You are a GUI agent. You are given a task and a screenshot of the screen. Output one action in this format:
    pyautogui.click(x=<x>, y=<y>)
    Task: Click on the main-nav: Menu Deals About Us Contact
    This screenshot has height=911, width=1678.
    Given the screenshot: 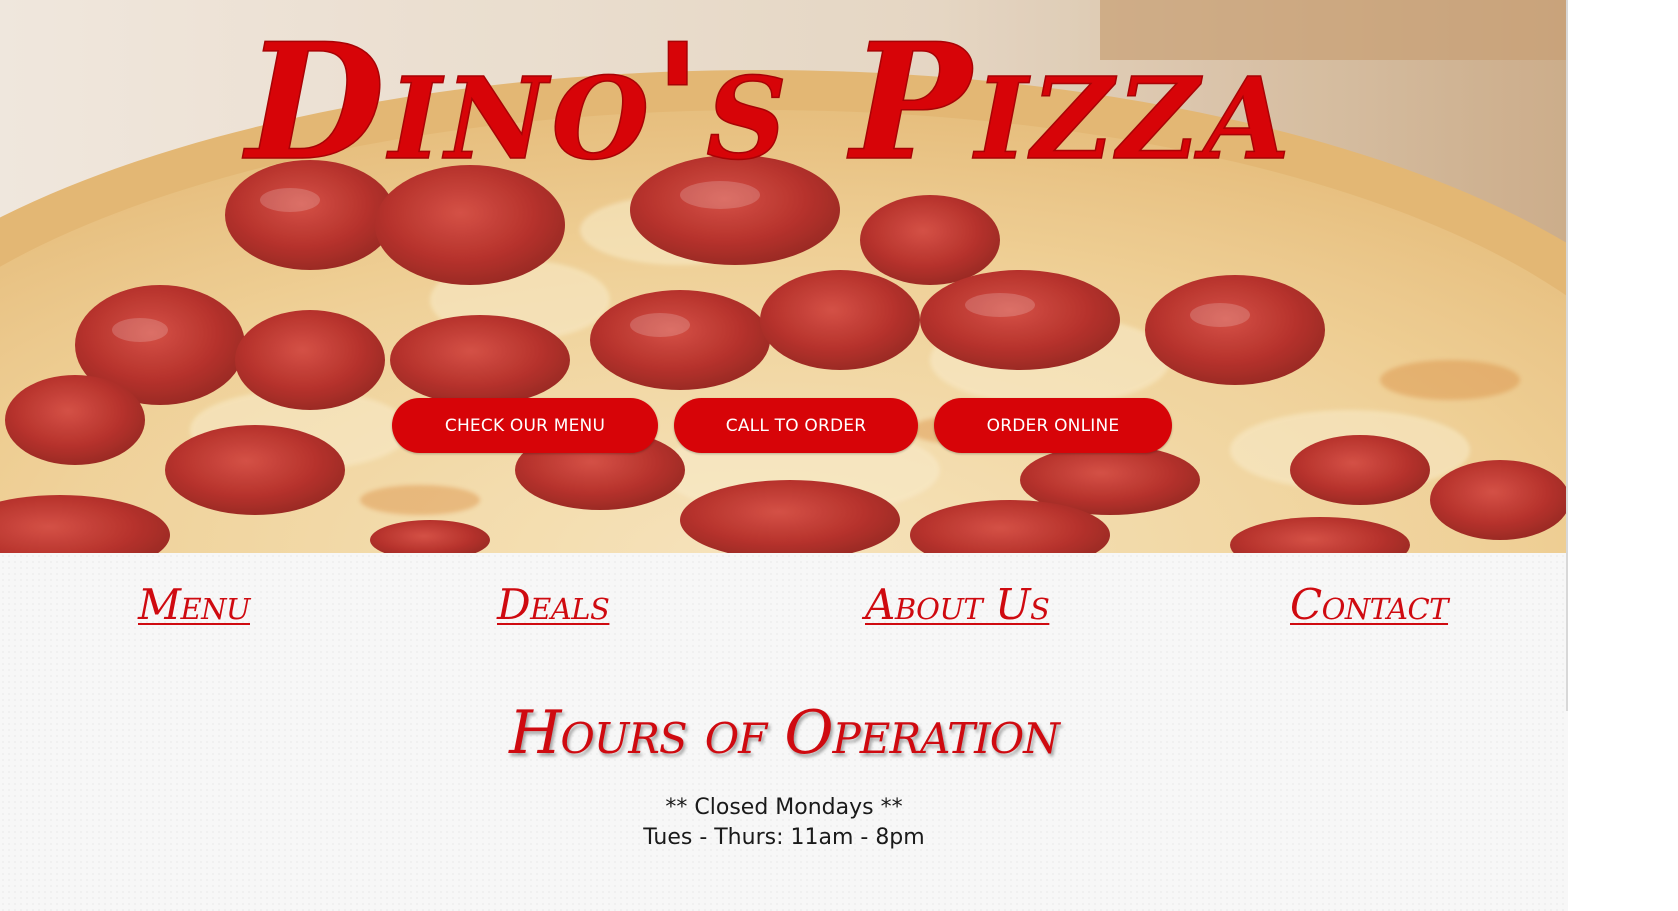 What is the action you would take?
    pyautogui.click(x=784, y=610)
    